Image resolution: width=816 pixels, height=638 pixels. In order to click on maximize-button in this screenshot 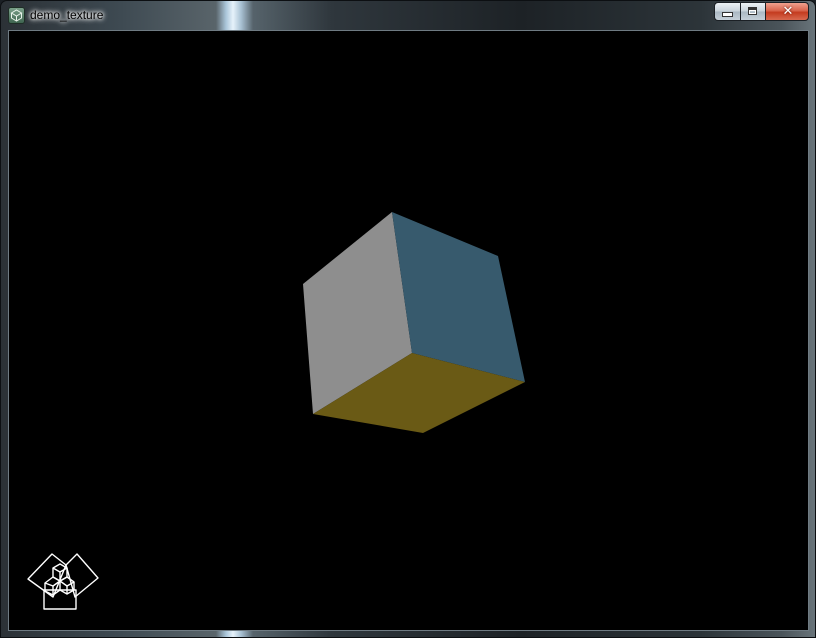, I will do `click(752, 11)`.